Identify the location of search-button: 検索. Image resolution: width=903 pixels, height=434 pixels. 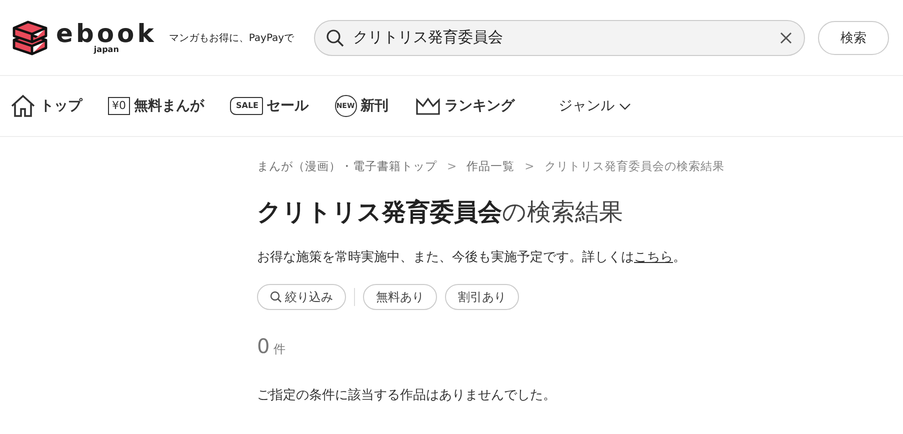
(853, 37).